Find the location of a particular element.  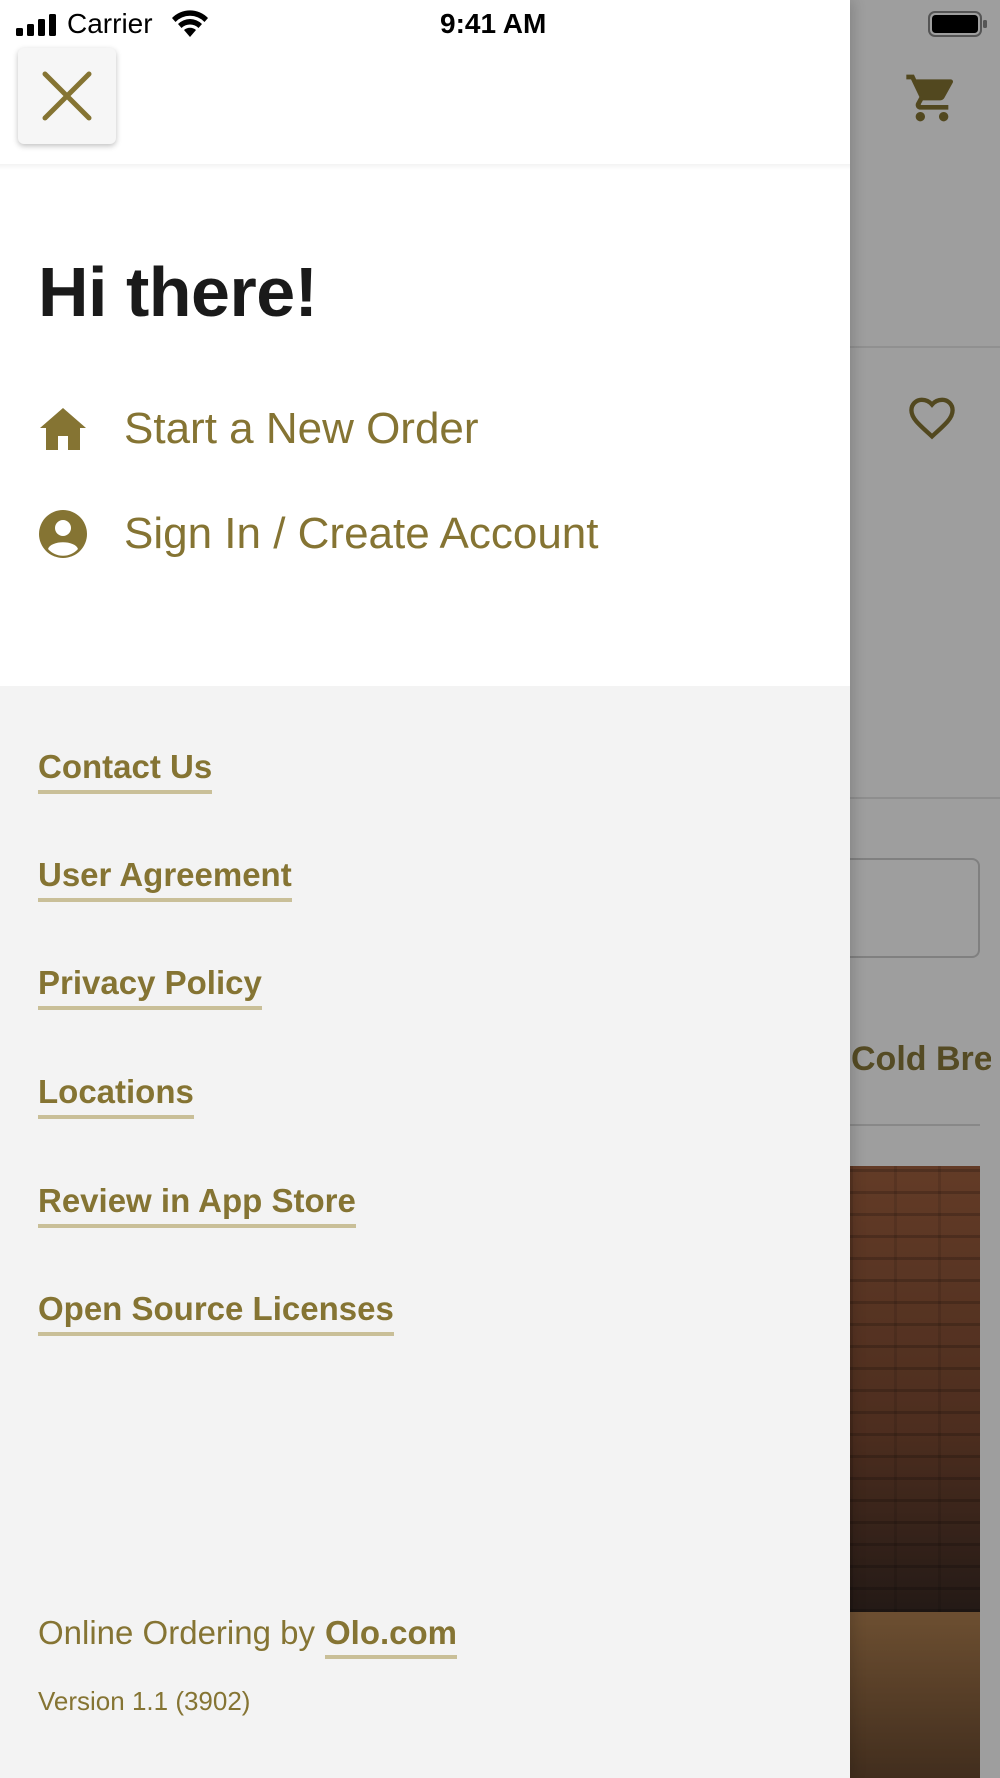

start-new-order-item: Start a New Order is located at coordinates (258, 429).